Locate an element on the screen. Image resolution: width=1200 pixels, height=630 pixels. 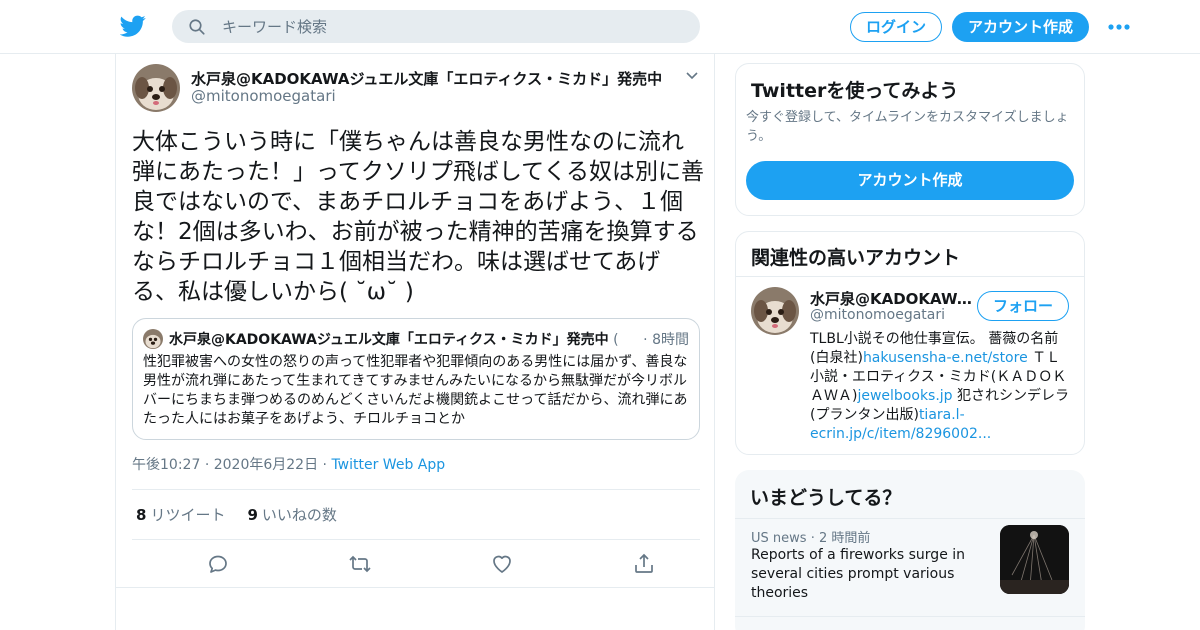
like-count: 9 is located at coordinates (252, 515).